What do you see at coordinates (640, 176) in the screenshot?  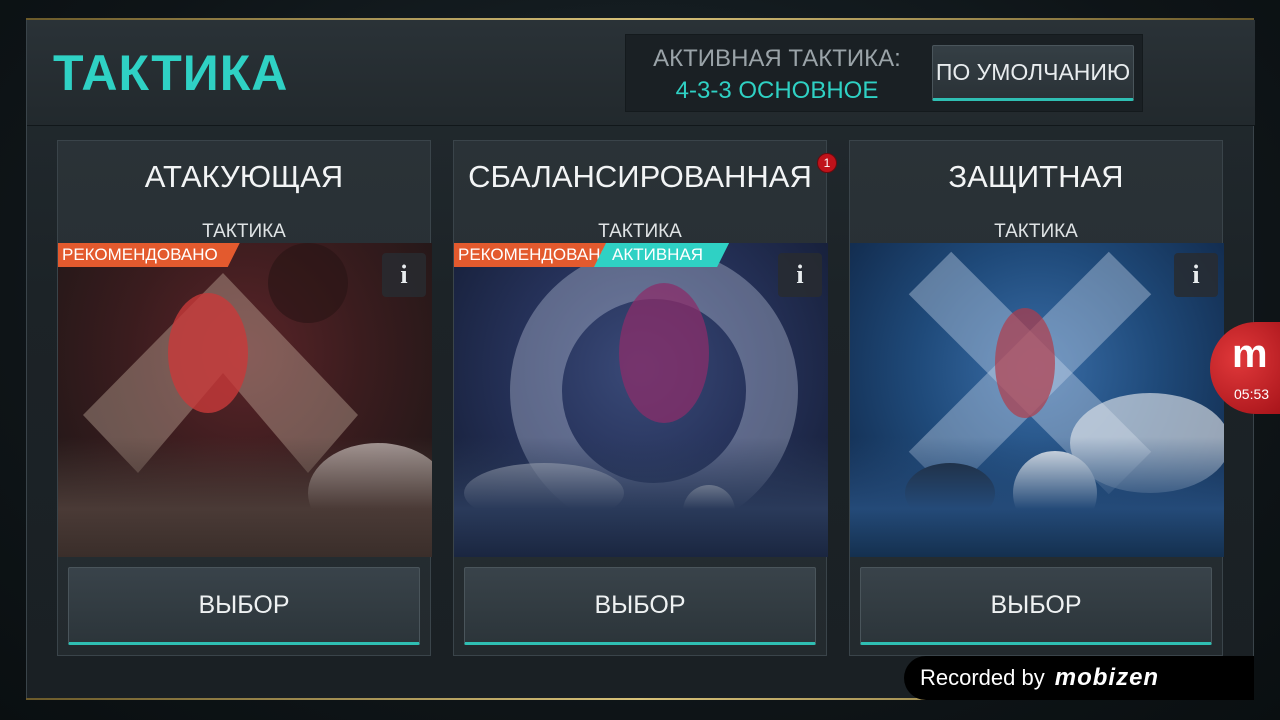 I see `card-title: СБАЛАНСИРОВАННАЯ` at bounding box center [640, 176].